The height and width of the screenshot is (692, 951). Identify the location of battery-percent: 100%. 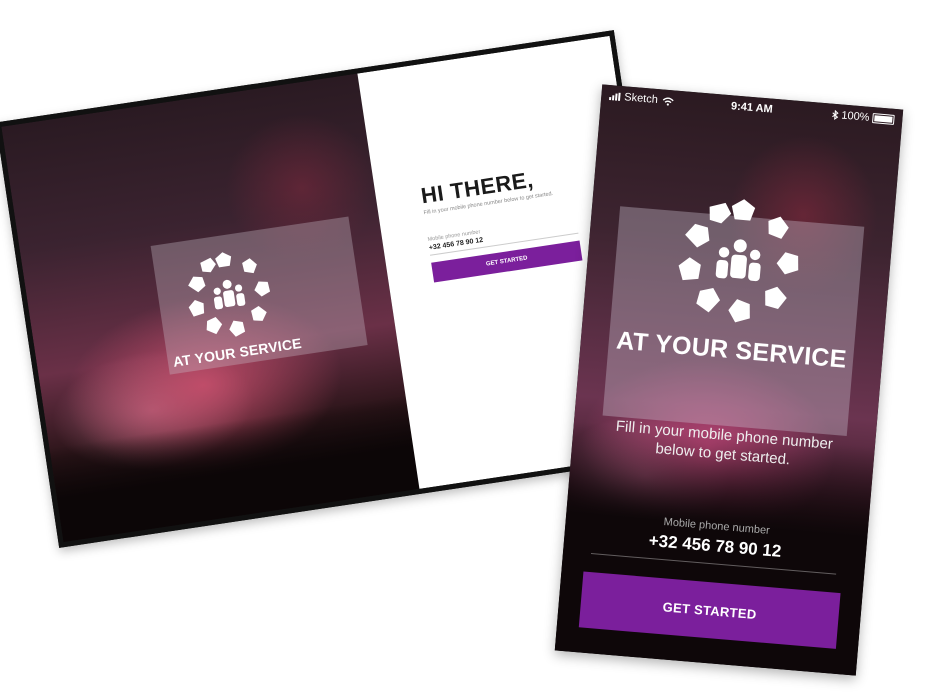
(855, 116).